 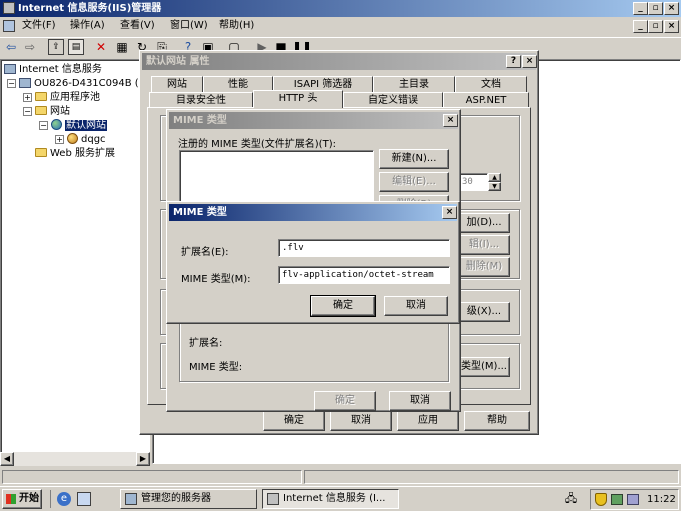 What do you see at coordinates (216, 367) in the screenshot?
I see `mime-details-type-label: MIME 类型:` at bounding box center [216, 367].